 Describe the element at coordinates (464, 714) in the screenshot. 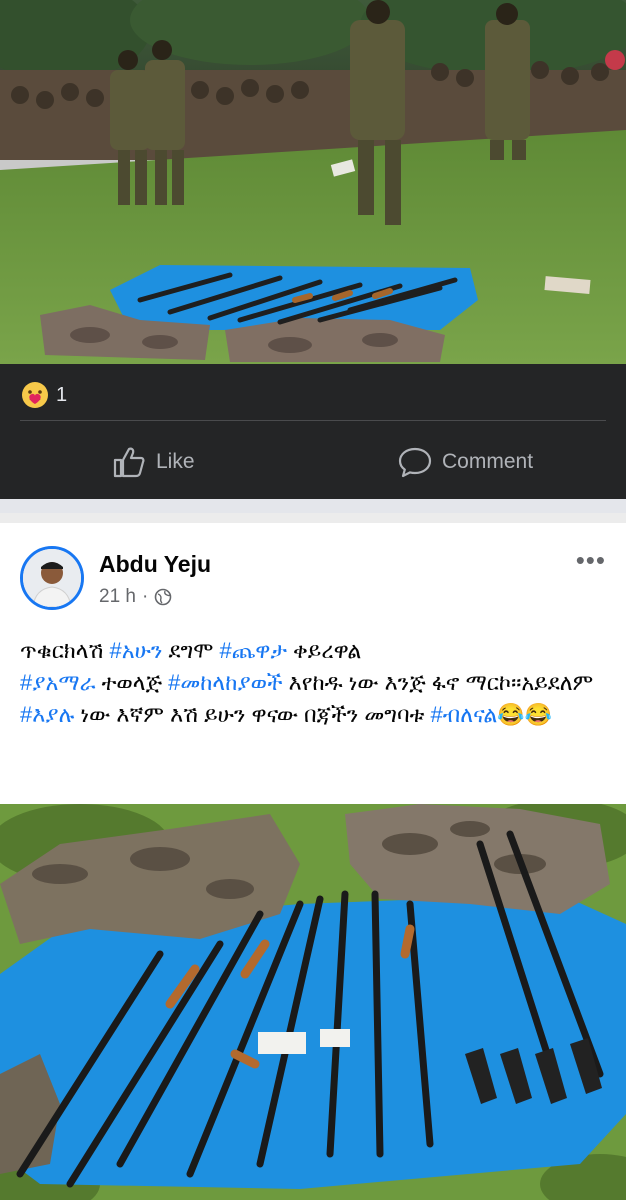

I see `hashtag-link: #ብለናል` at that location.